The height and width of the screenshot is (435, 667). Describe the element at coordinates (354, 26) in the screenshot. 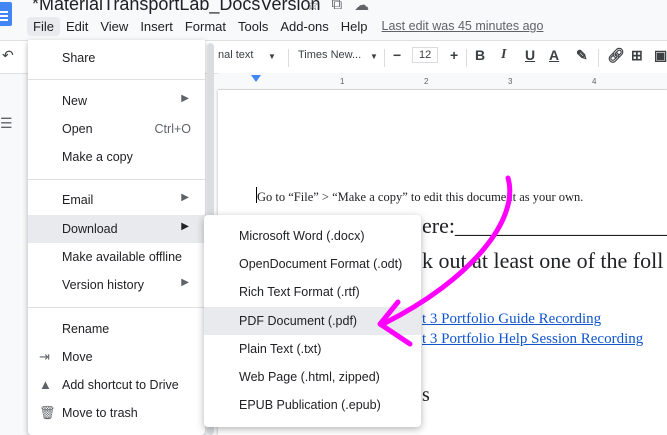

I see `menu-help: Help` at that location.